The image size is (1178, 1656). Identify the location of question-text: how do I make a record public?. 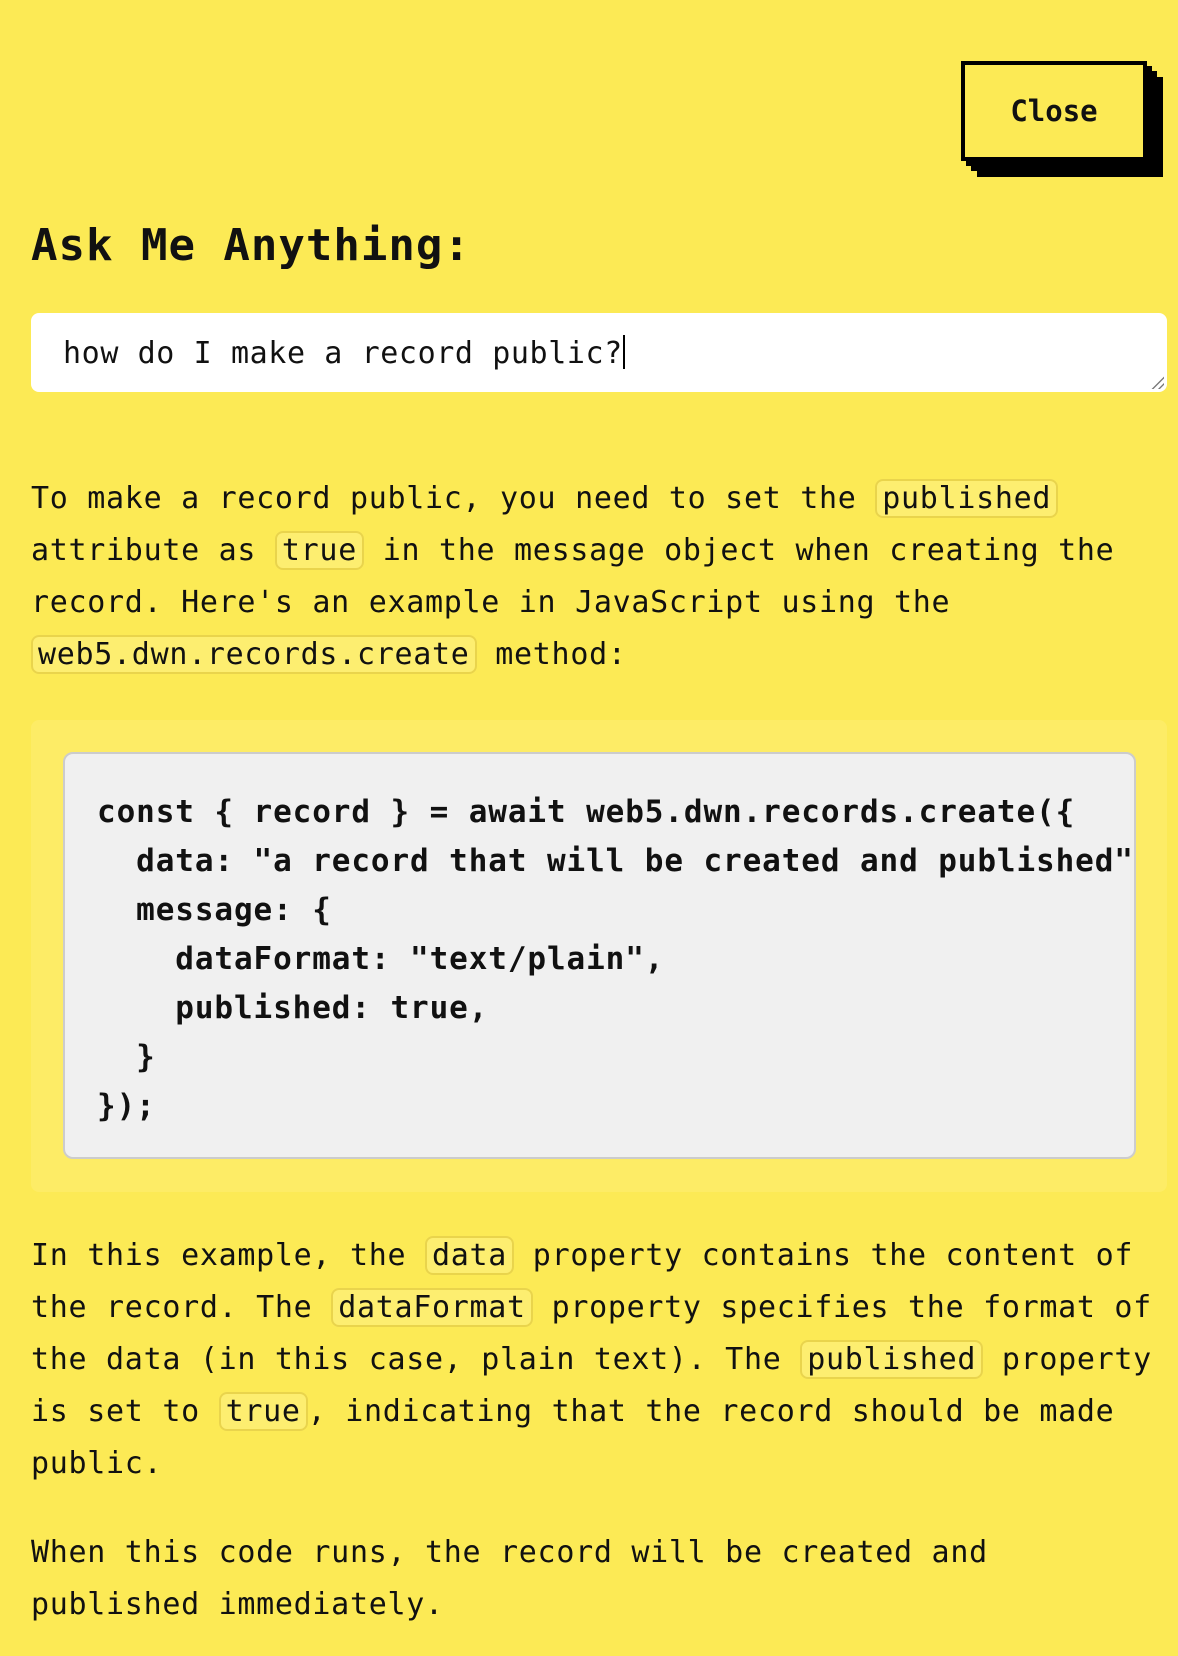
(343, 353).